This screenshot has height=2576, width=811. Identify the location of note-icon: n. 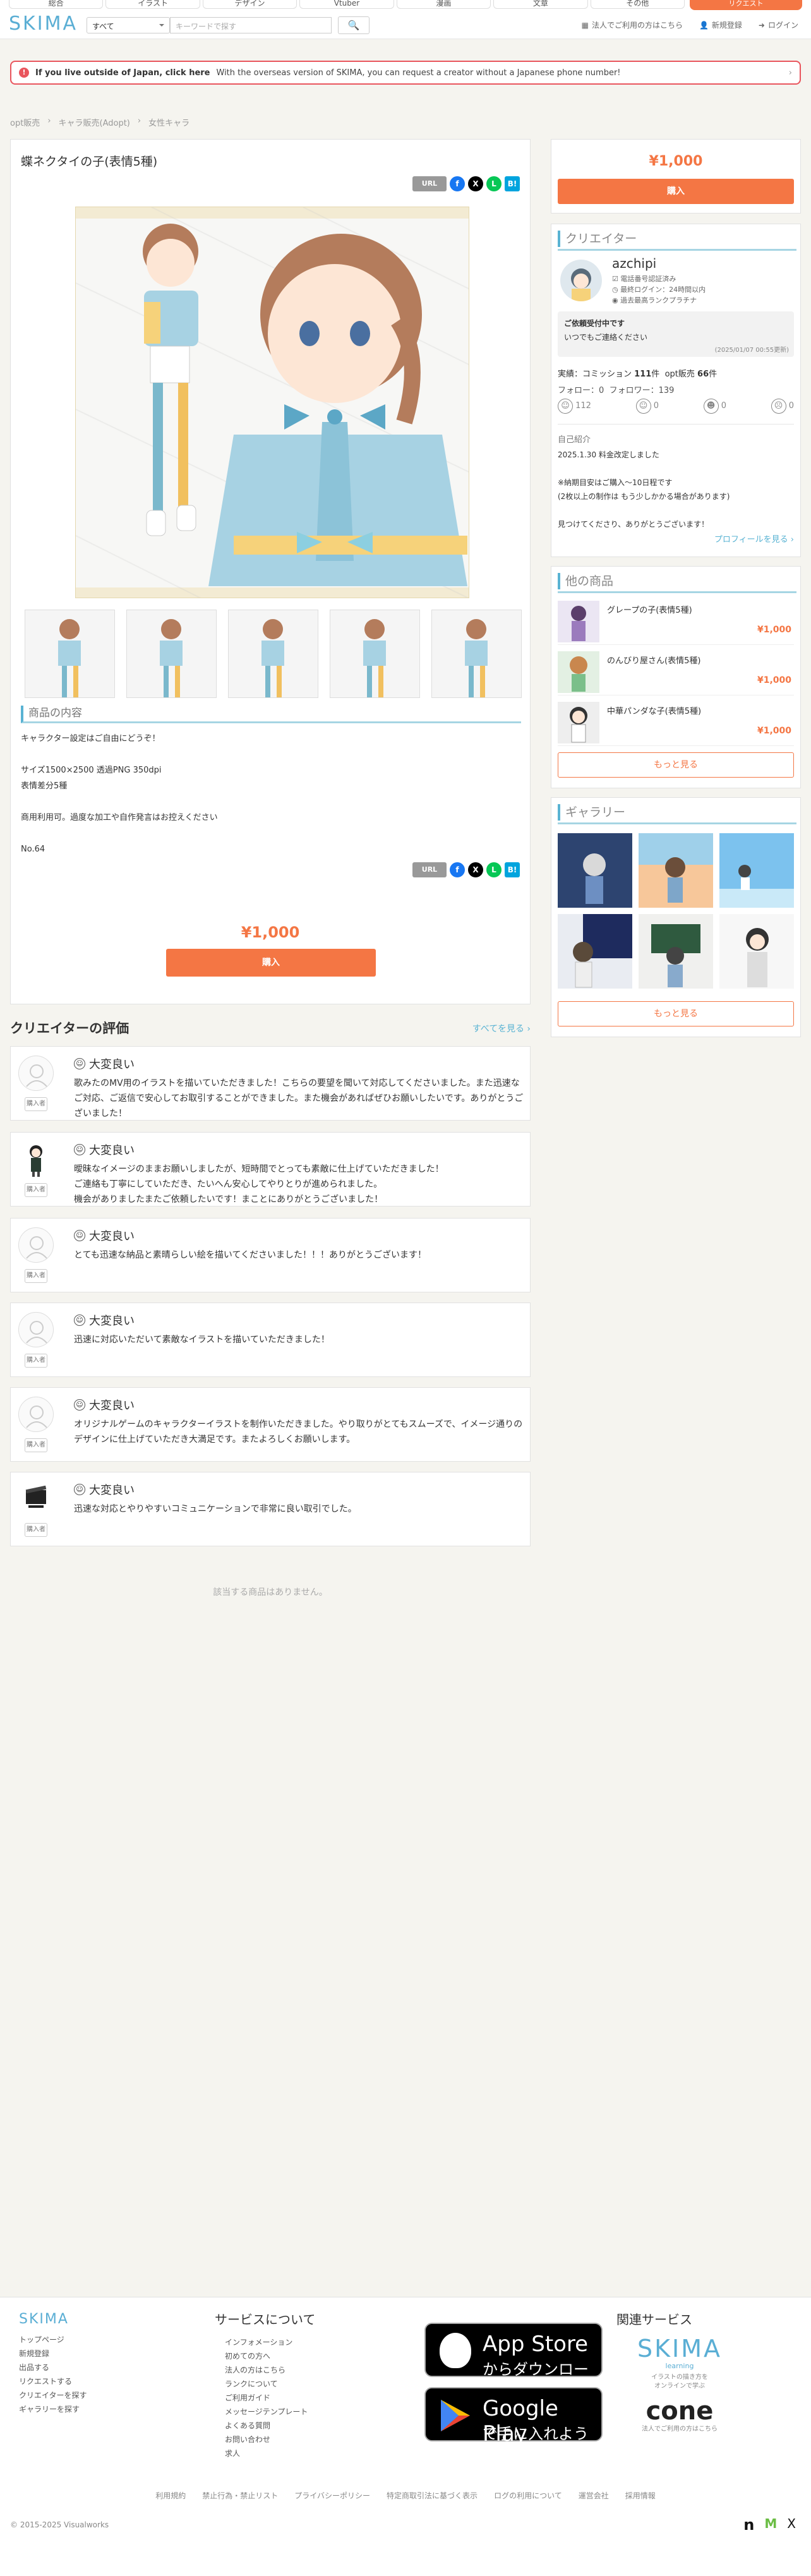
(748, 2525).